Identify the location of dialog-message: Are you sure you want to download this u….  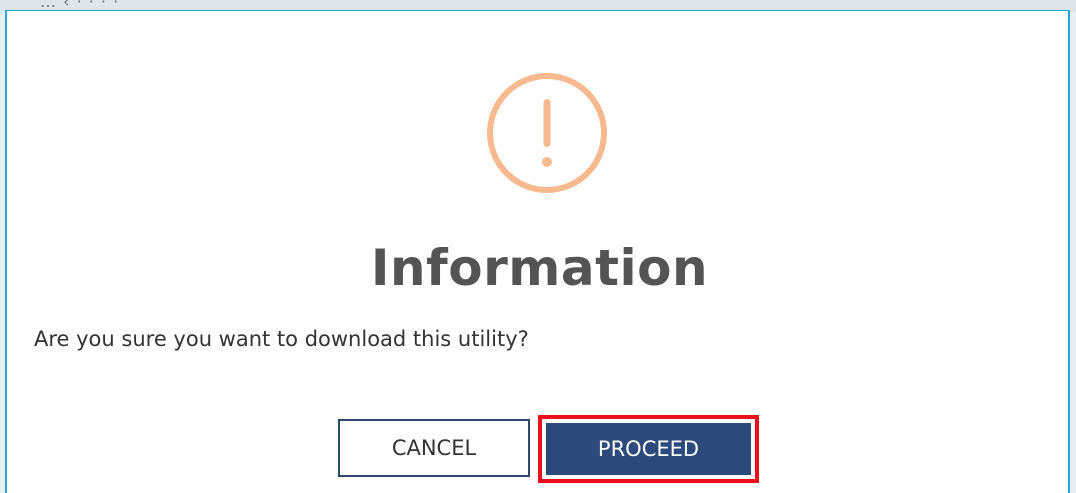
(281, 339).